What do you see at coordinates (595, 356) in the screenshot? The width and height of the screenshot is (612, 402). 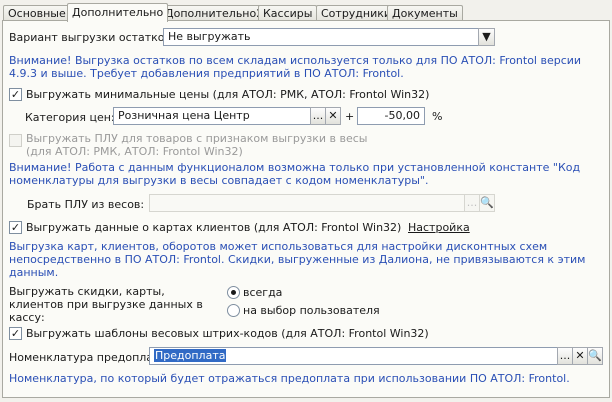 I see `prepay-search-icon: 🔍` at bounding box center [595, 356].